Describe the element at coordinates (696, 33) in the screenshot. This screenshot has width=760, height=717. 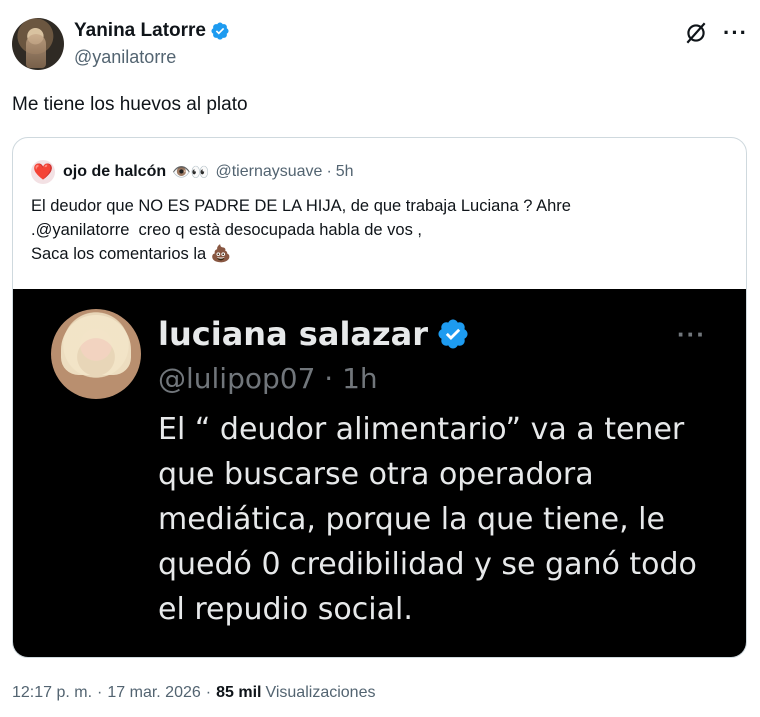
I see `grok-icon` at that location.